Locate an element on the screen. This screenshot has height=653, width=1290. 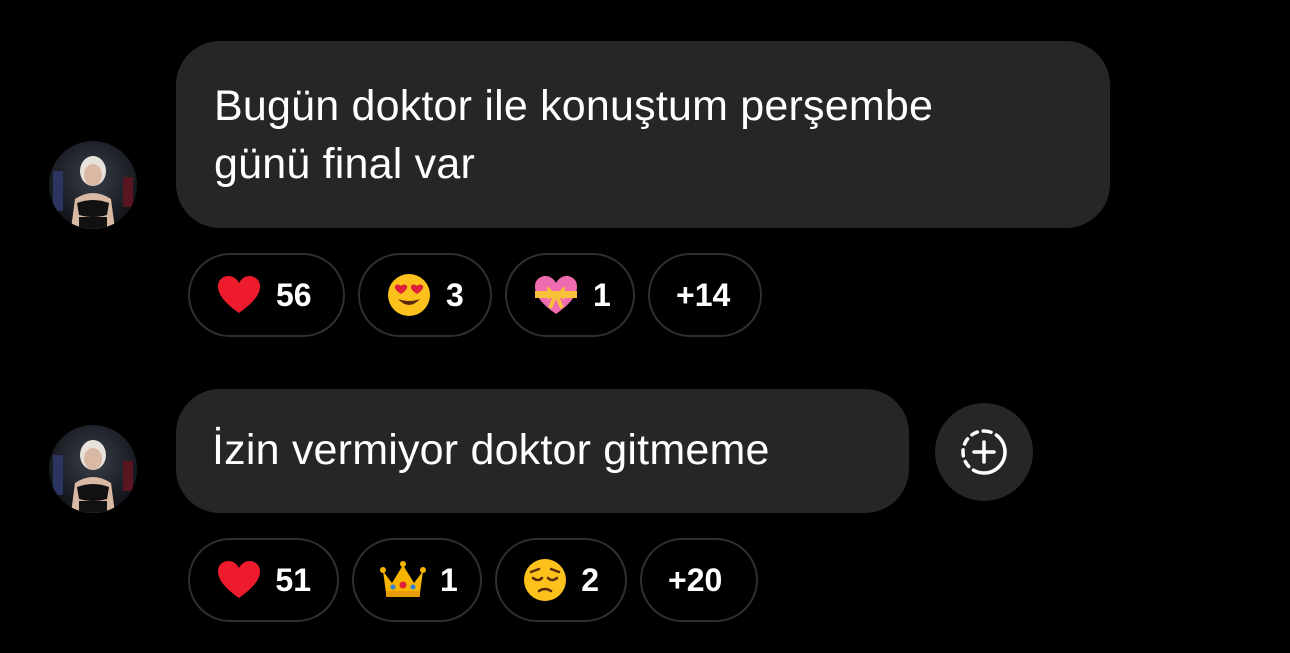
add-reaction-button is located at coordinates (984, 452).